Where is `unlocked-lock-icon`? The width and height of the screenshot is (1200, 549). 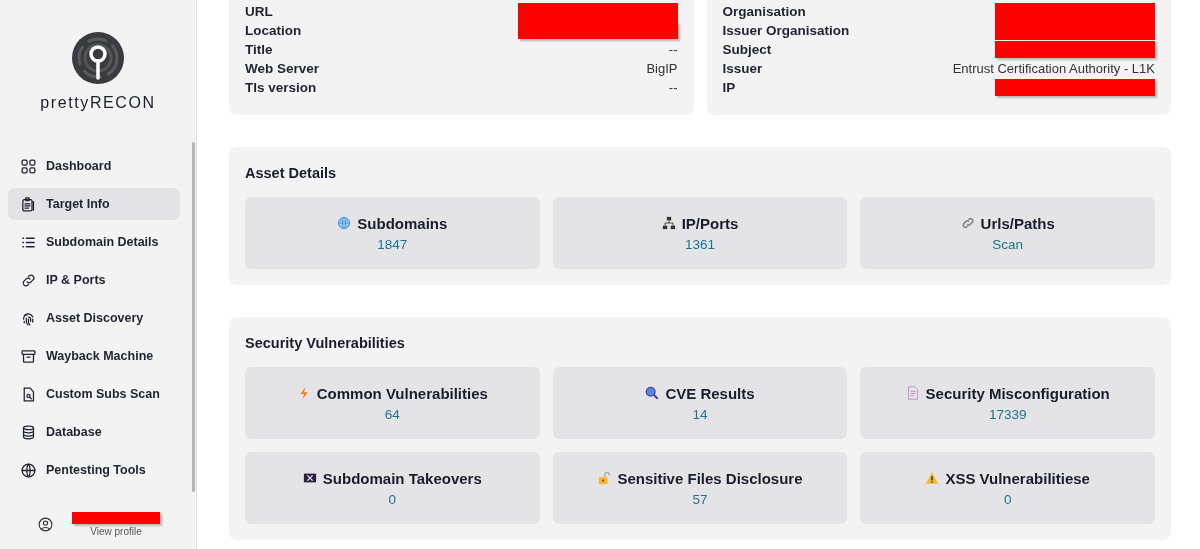
unlocked-lock-icon is located at coordinates (604, 478).